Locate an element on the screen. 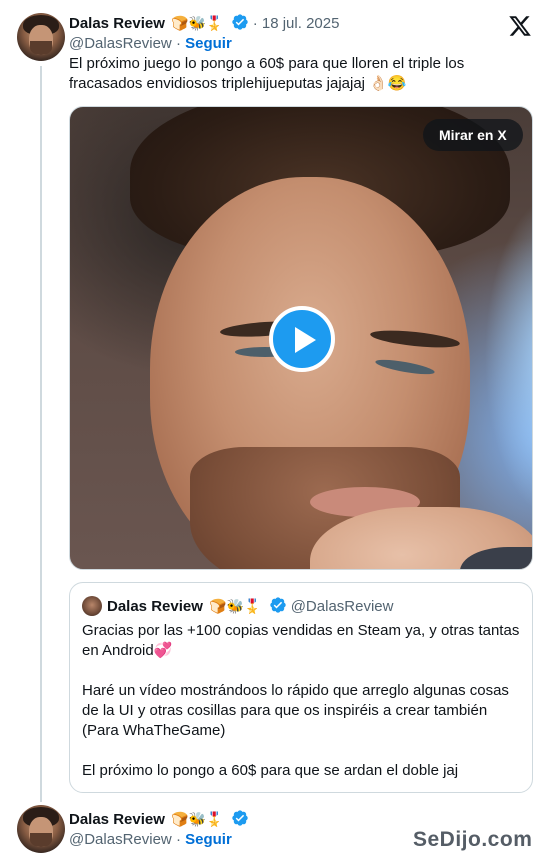  play-icon is located at coordinates (302, 339).